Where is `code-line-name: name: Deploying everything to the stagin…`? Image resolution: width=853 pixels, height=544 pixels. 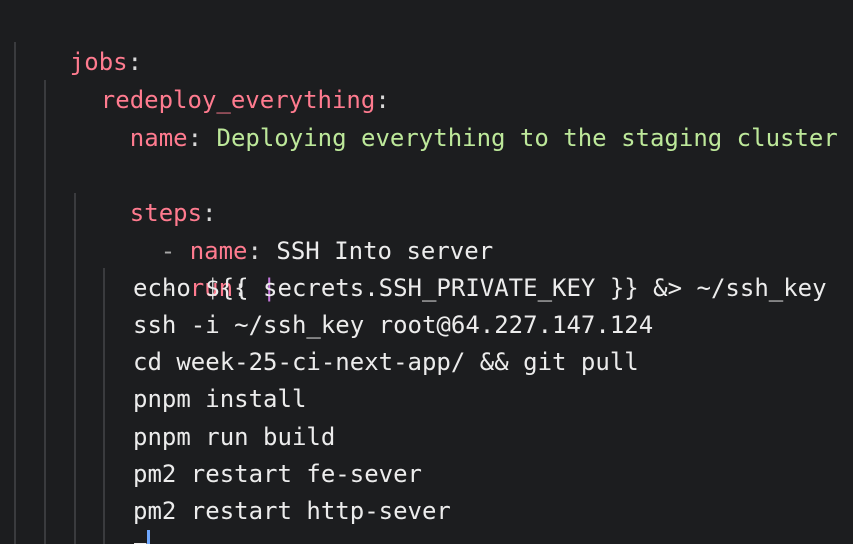 code-line-name: name: Deploying everything to the stagin… is located at coordinates (483, 138).